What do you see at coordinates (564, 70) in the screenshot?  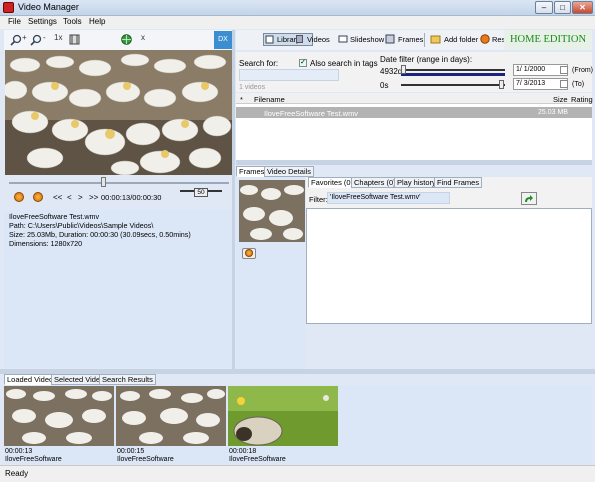 I see `date-from-picker` at bounding box center [564, 70].